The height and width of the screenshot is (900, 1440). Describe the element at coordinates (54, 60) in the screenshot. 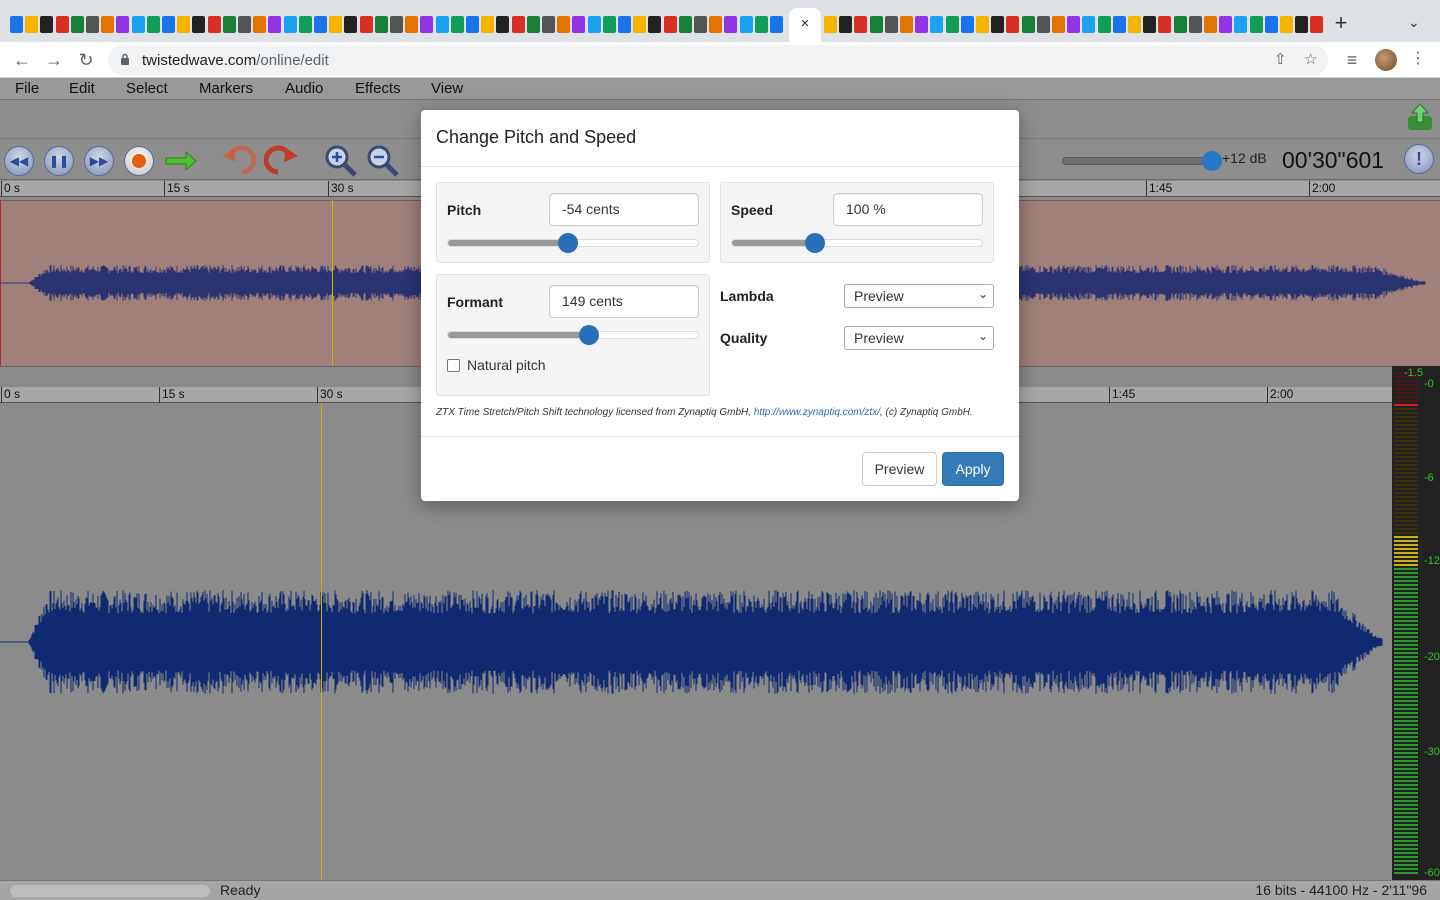

I see `forward-arrow-icon: →` at that location.